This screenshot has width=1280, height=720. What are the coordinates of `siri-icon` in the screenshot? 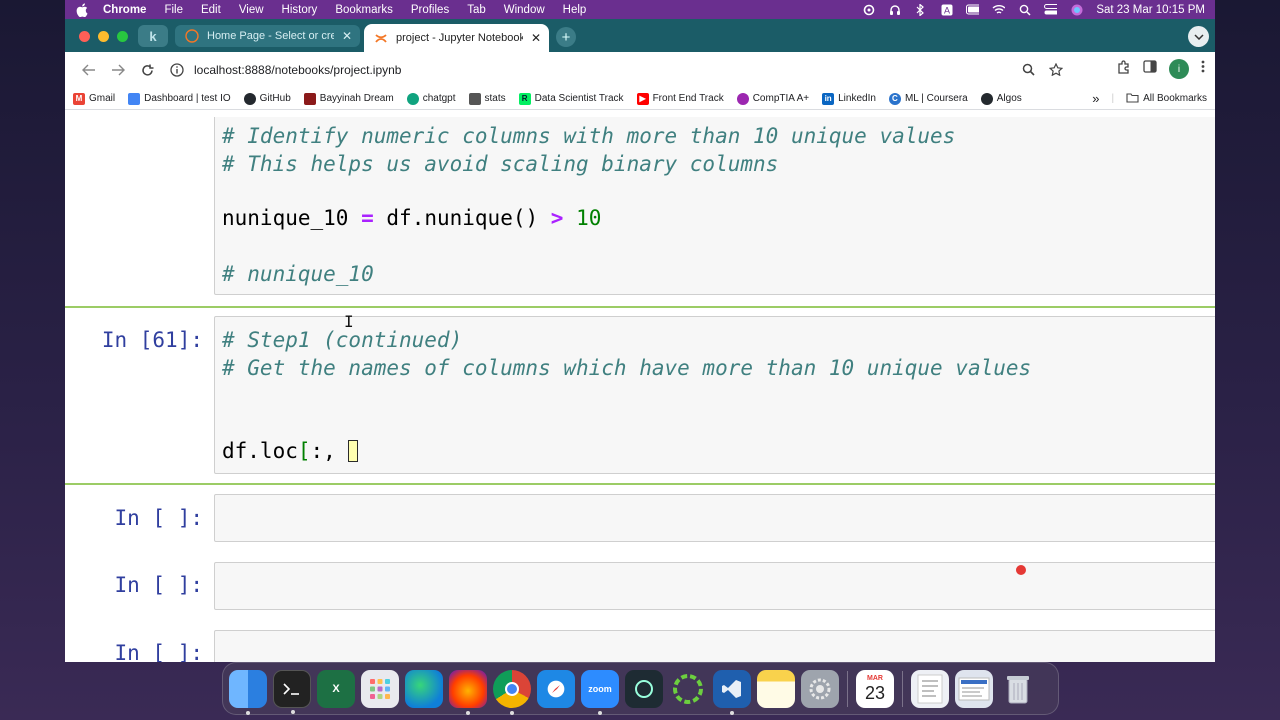 It's located at (1076, 9).